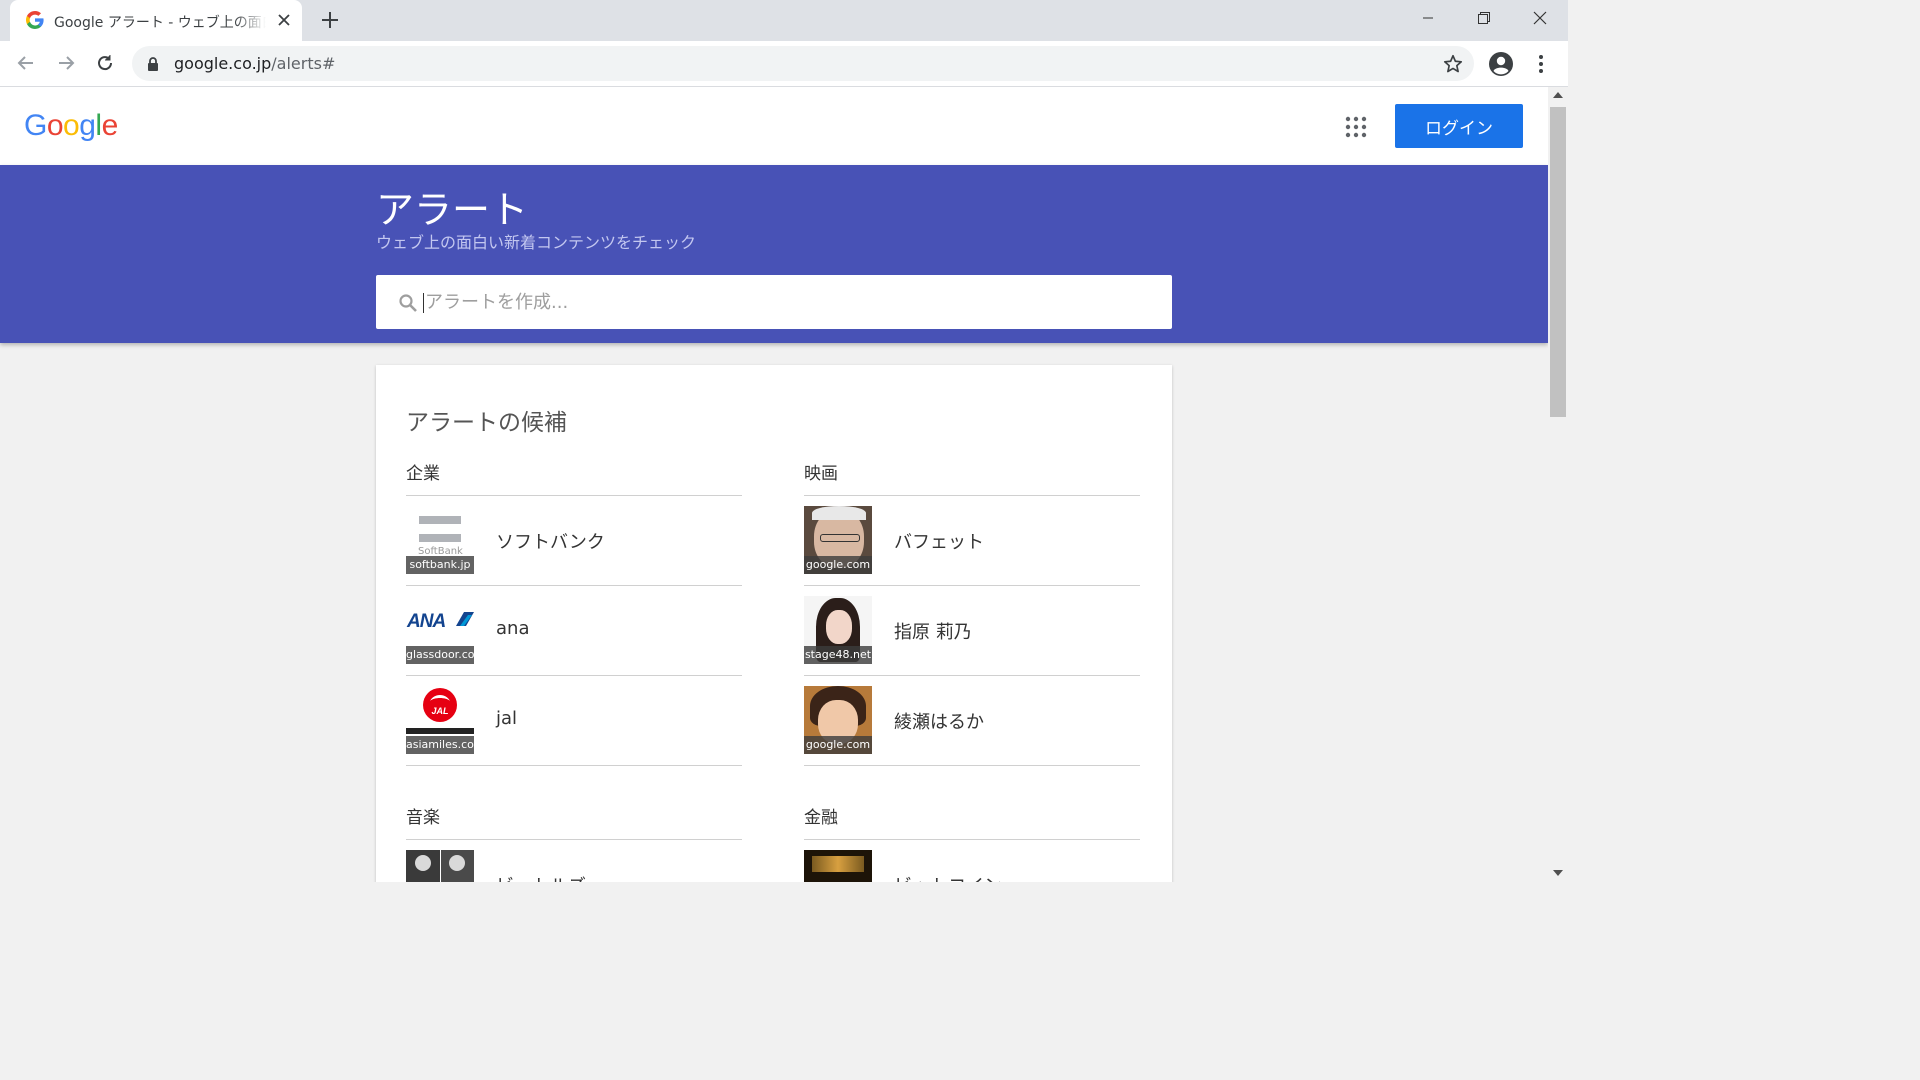 The height and width of the screenshot is (1080, 1920). Describe the element at coordinates (423, 303) in the screenshot. I see `text-caret` at that location.